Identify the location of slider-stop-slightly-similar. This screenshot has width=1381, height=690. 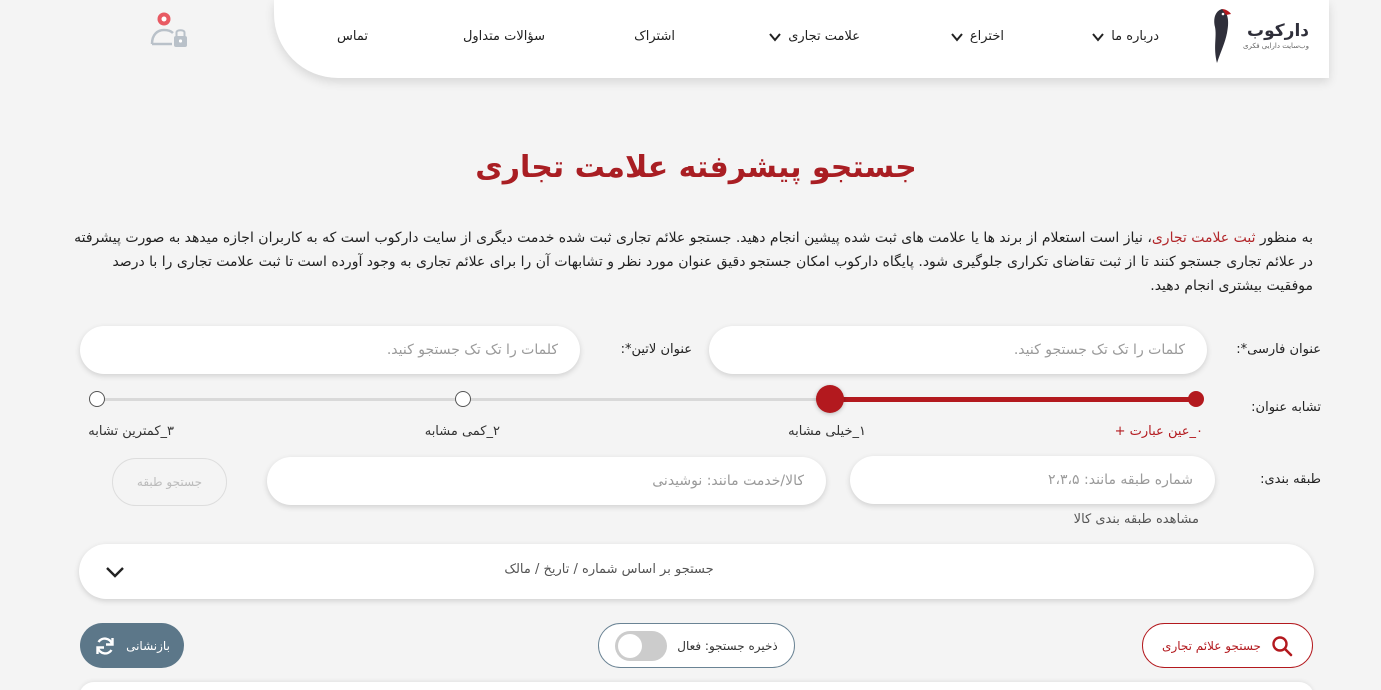
(463, 399).